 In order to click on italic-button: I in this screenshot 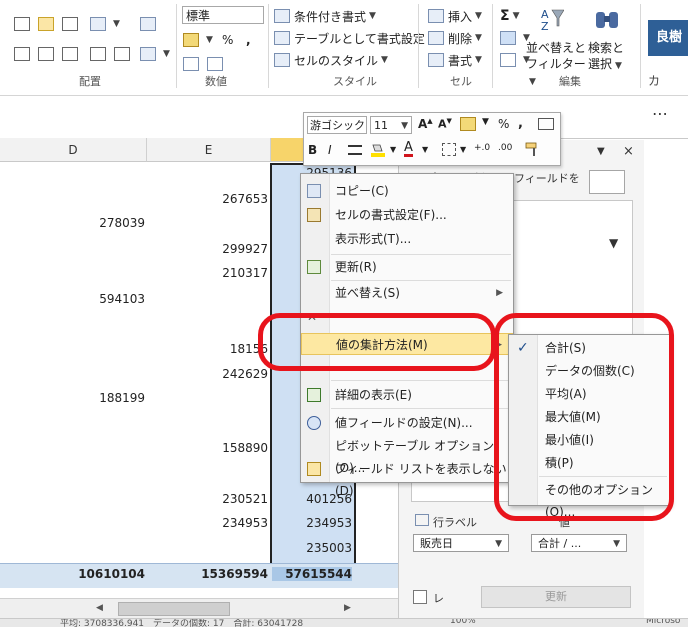, I will do `click(330, 150)`.